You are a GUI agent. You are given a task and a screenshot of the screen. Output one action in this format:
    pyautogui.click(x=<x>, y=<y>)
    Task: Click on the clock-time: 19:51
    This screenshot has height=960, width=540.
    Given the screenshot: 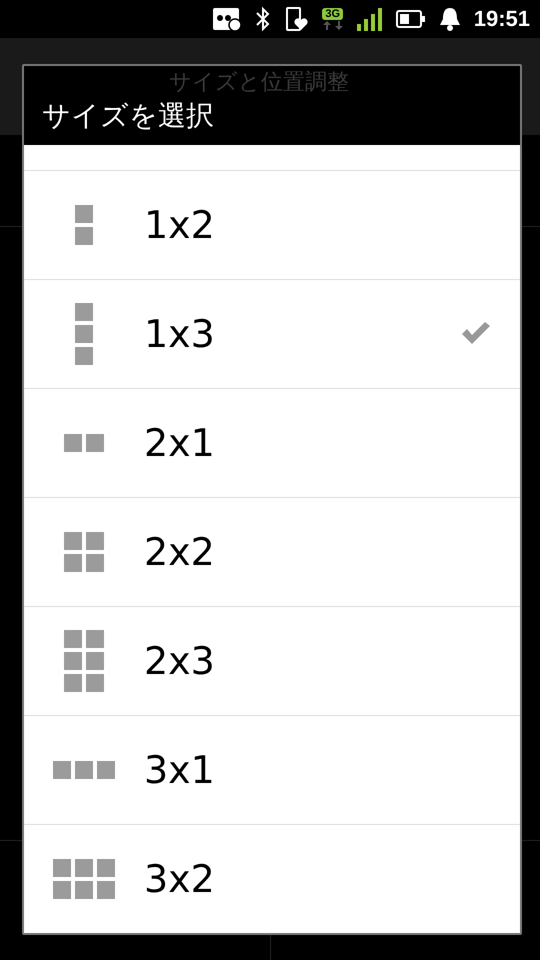 What is the action you would take?
    pyautogui.click(x=502, y=19)
    